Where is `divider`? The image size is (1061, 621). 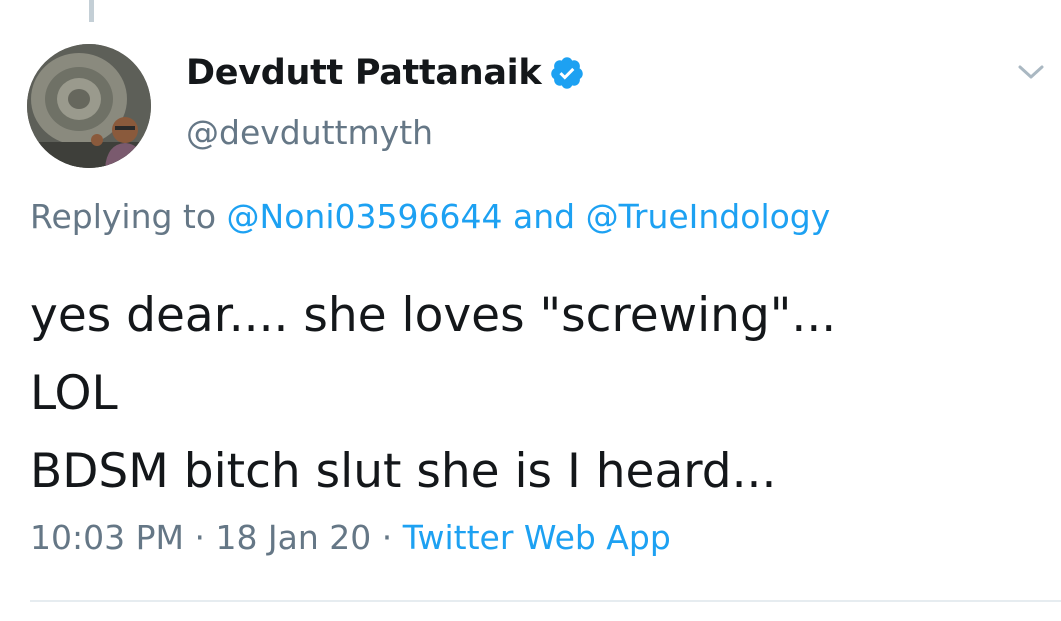
divider is located at coordinates (545, 601).